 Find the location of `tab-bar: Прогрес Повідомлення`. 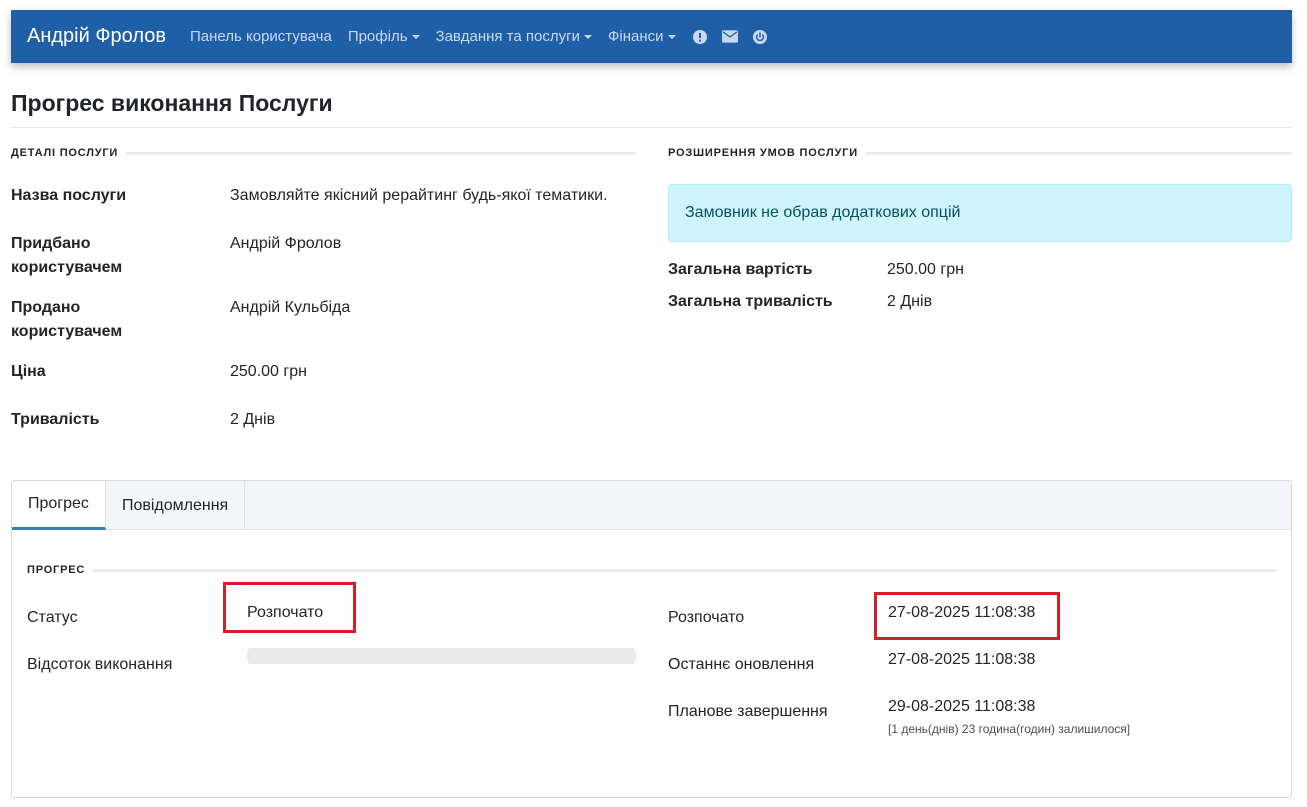

tab-bar: Прогрес Повідомлення is located at coordinates (651, 505).